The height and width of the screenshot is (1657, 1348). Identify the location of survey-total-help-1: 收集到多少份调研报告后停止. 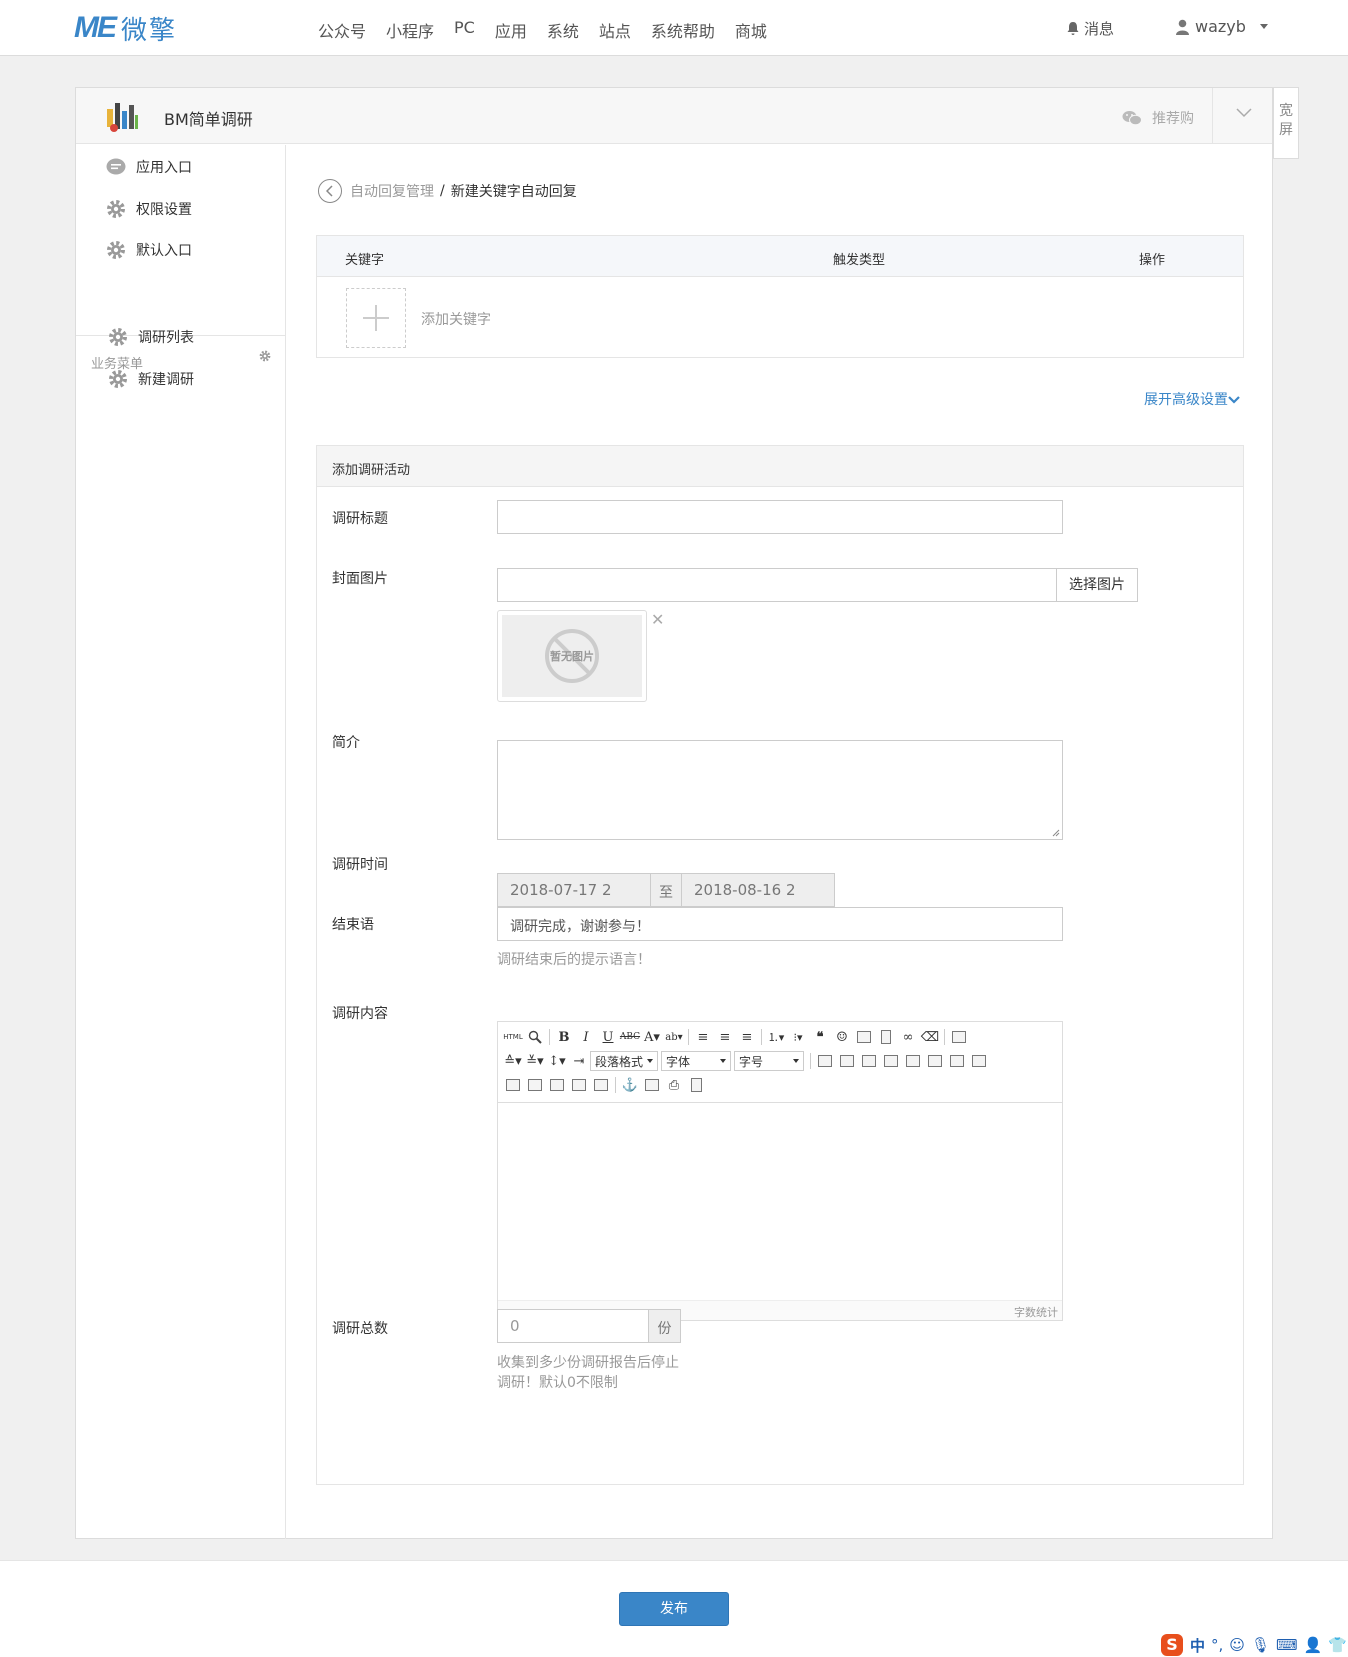
(588, 1363).